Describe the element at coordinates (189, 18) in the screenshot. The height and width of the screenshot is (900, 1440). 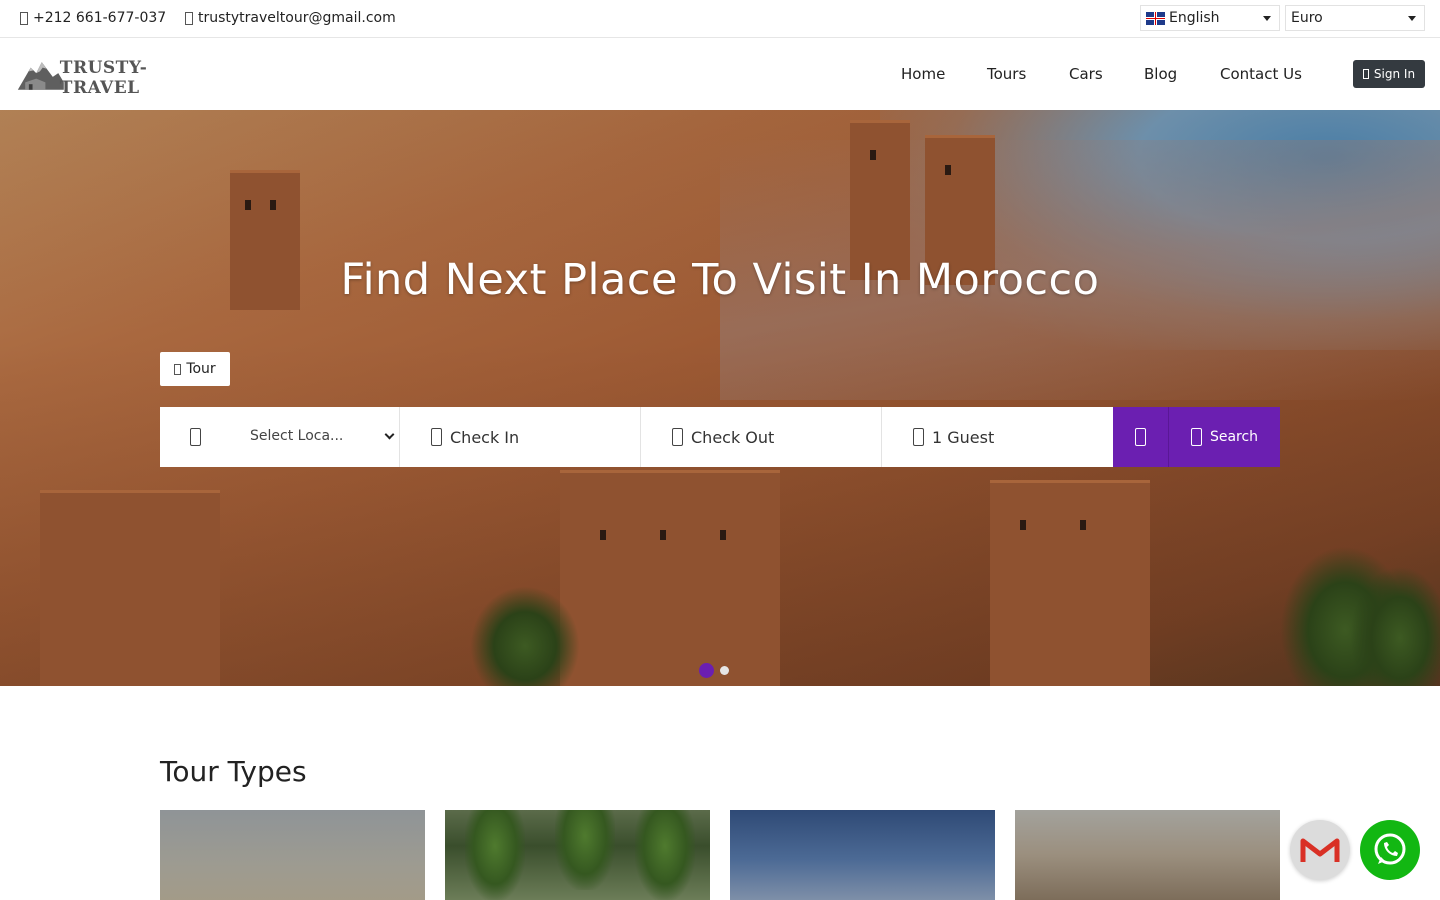
I see `envelope-icon` at that location.